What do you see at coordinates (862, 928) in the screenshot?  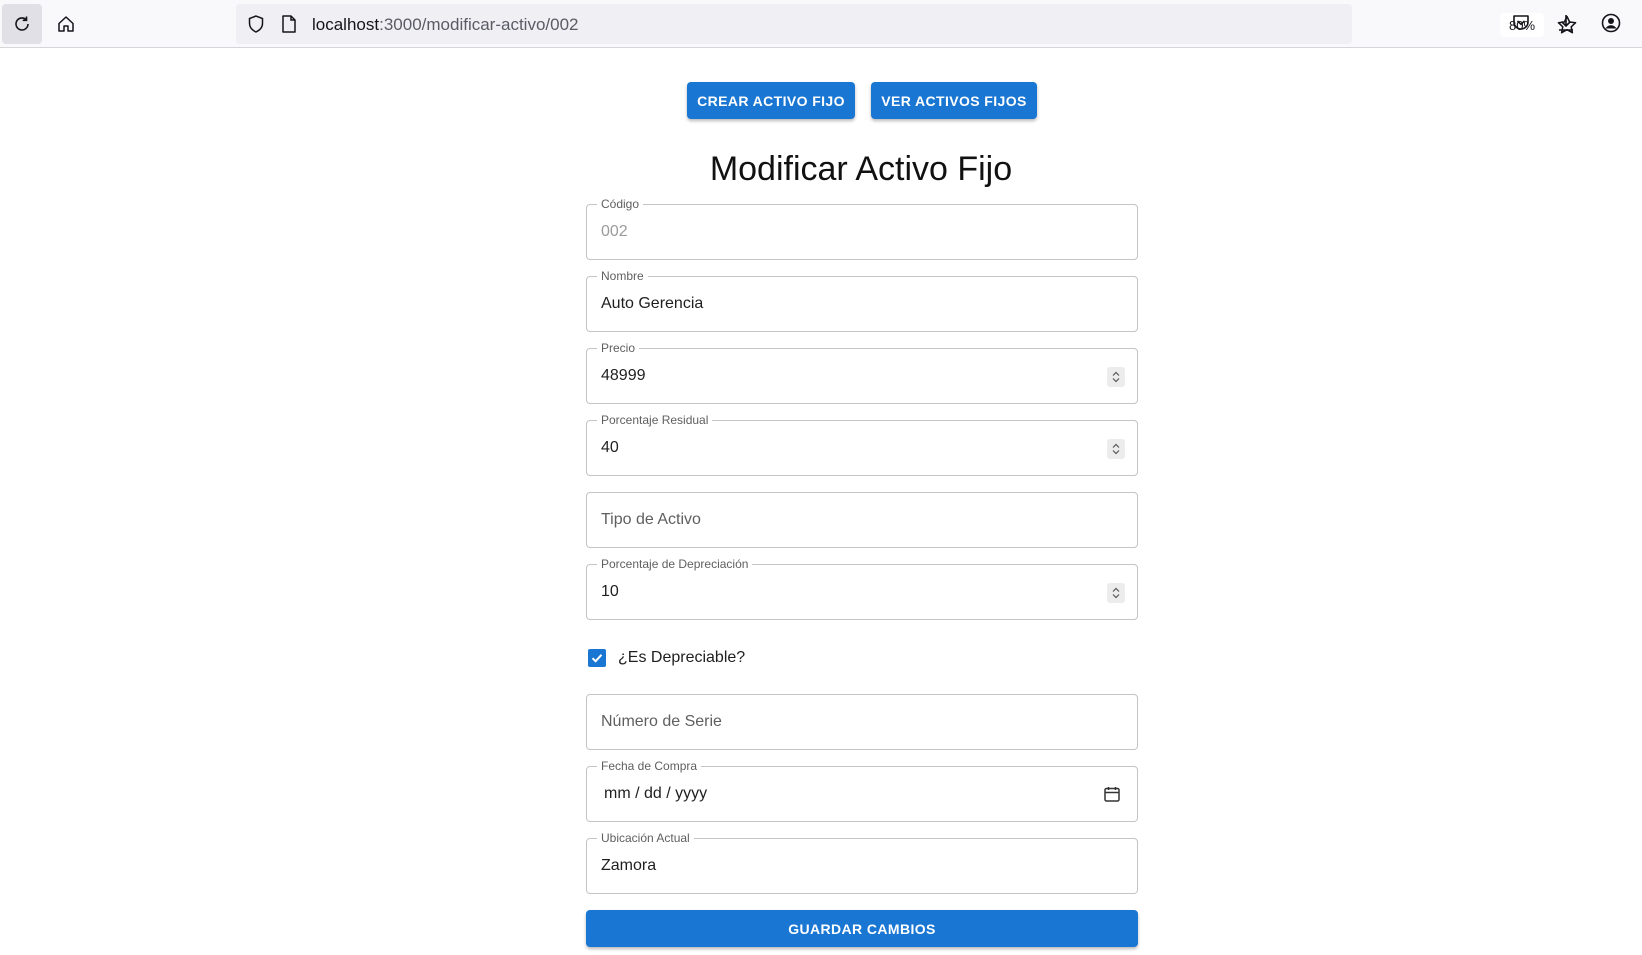 I see `save-changes-button: GUARDAR CAMBIOS` at bounding box center [862, 928].